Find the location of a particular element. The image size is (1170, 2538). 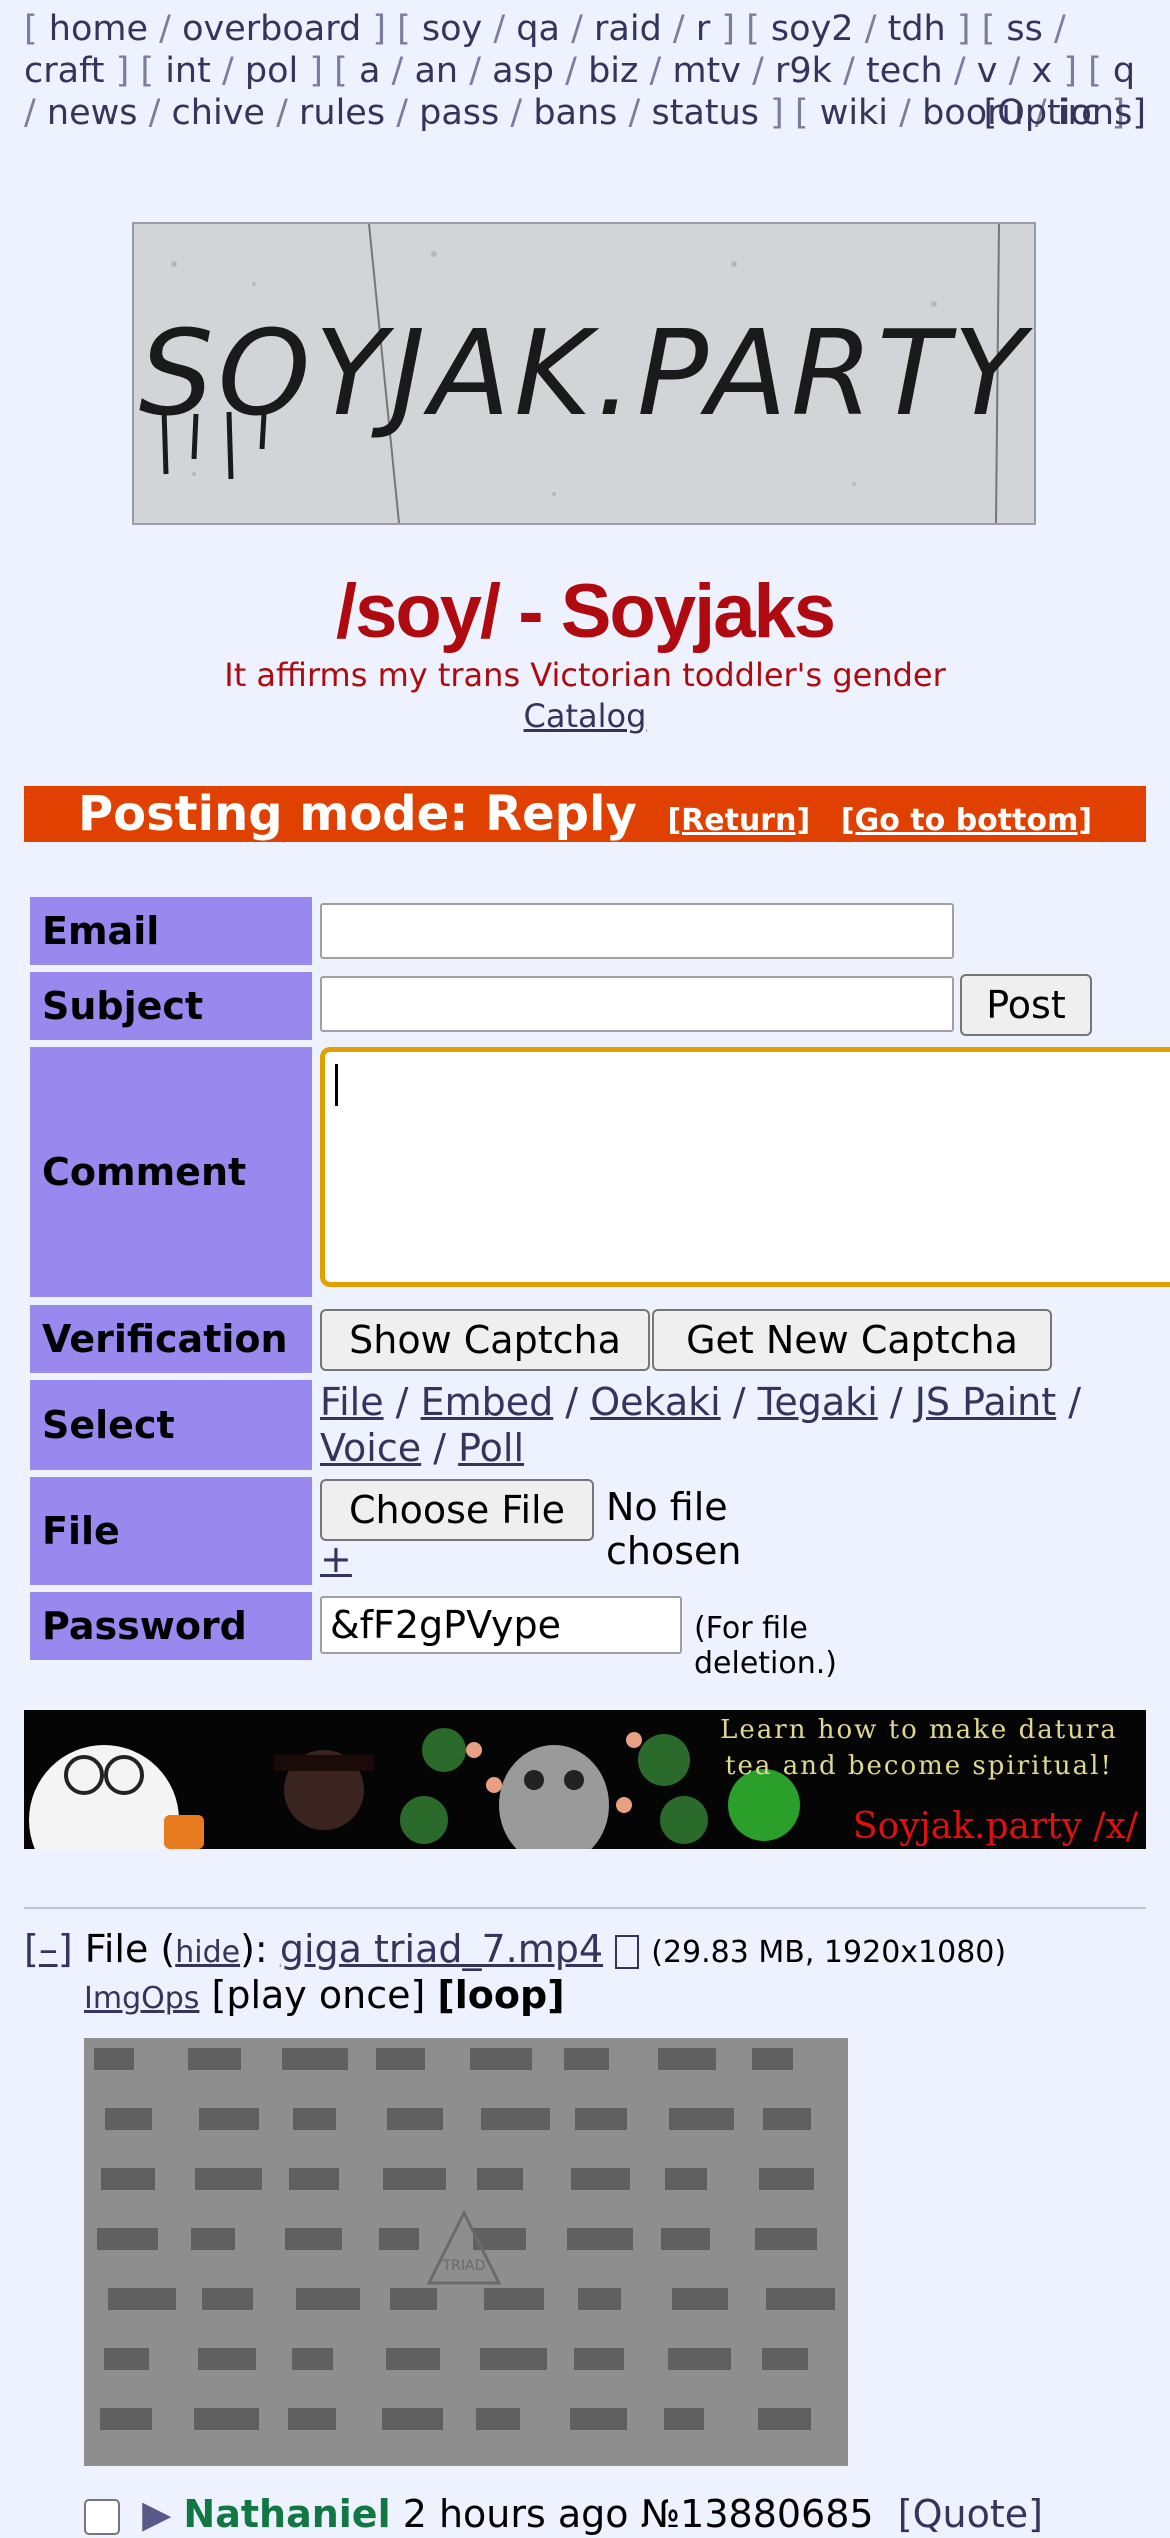

subject-label: Subject is located at coordinates (171, 1006).